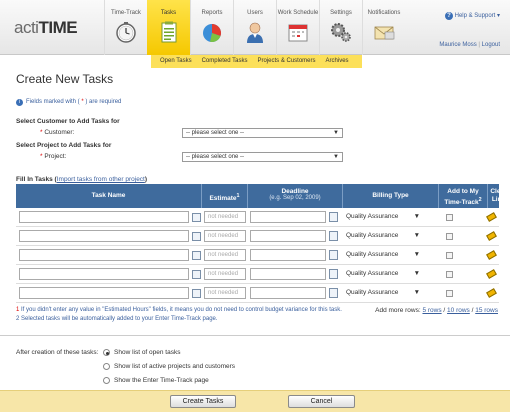  I want to click on nav-settings: Settings, so click(340, 27).